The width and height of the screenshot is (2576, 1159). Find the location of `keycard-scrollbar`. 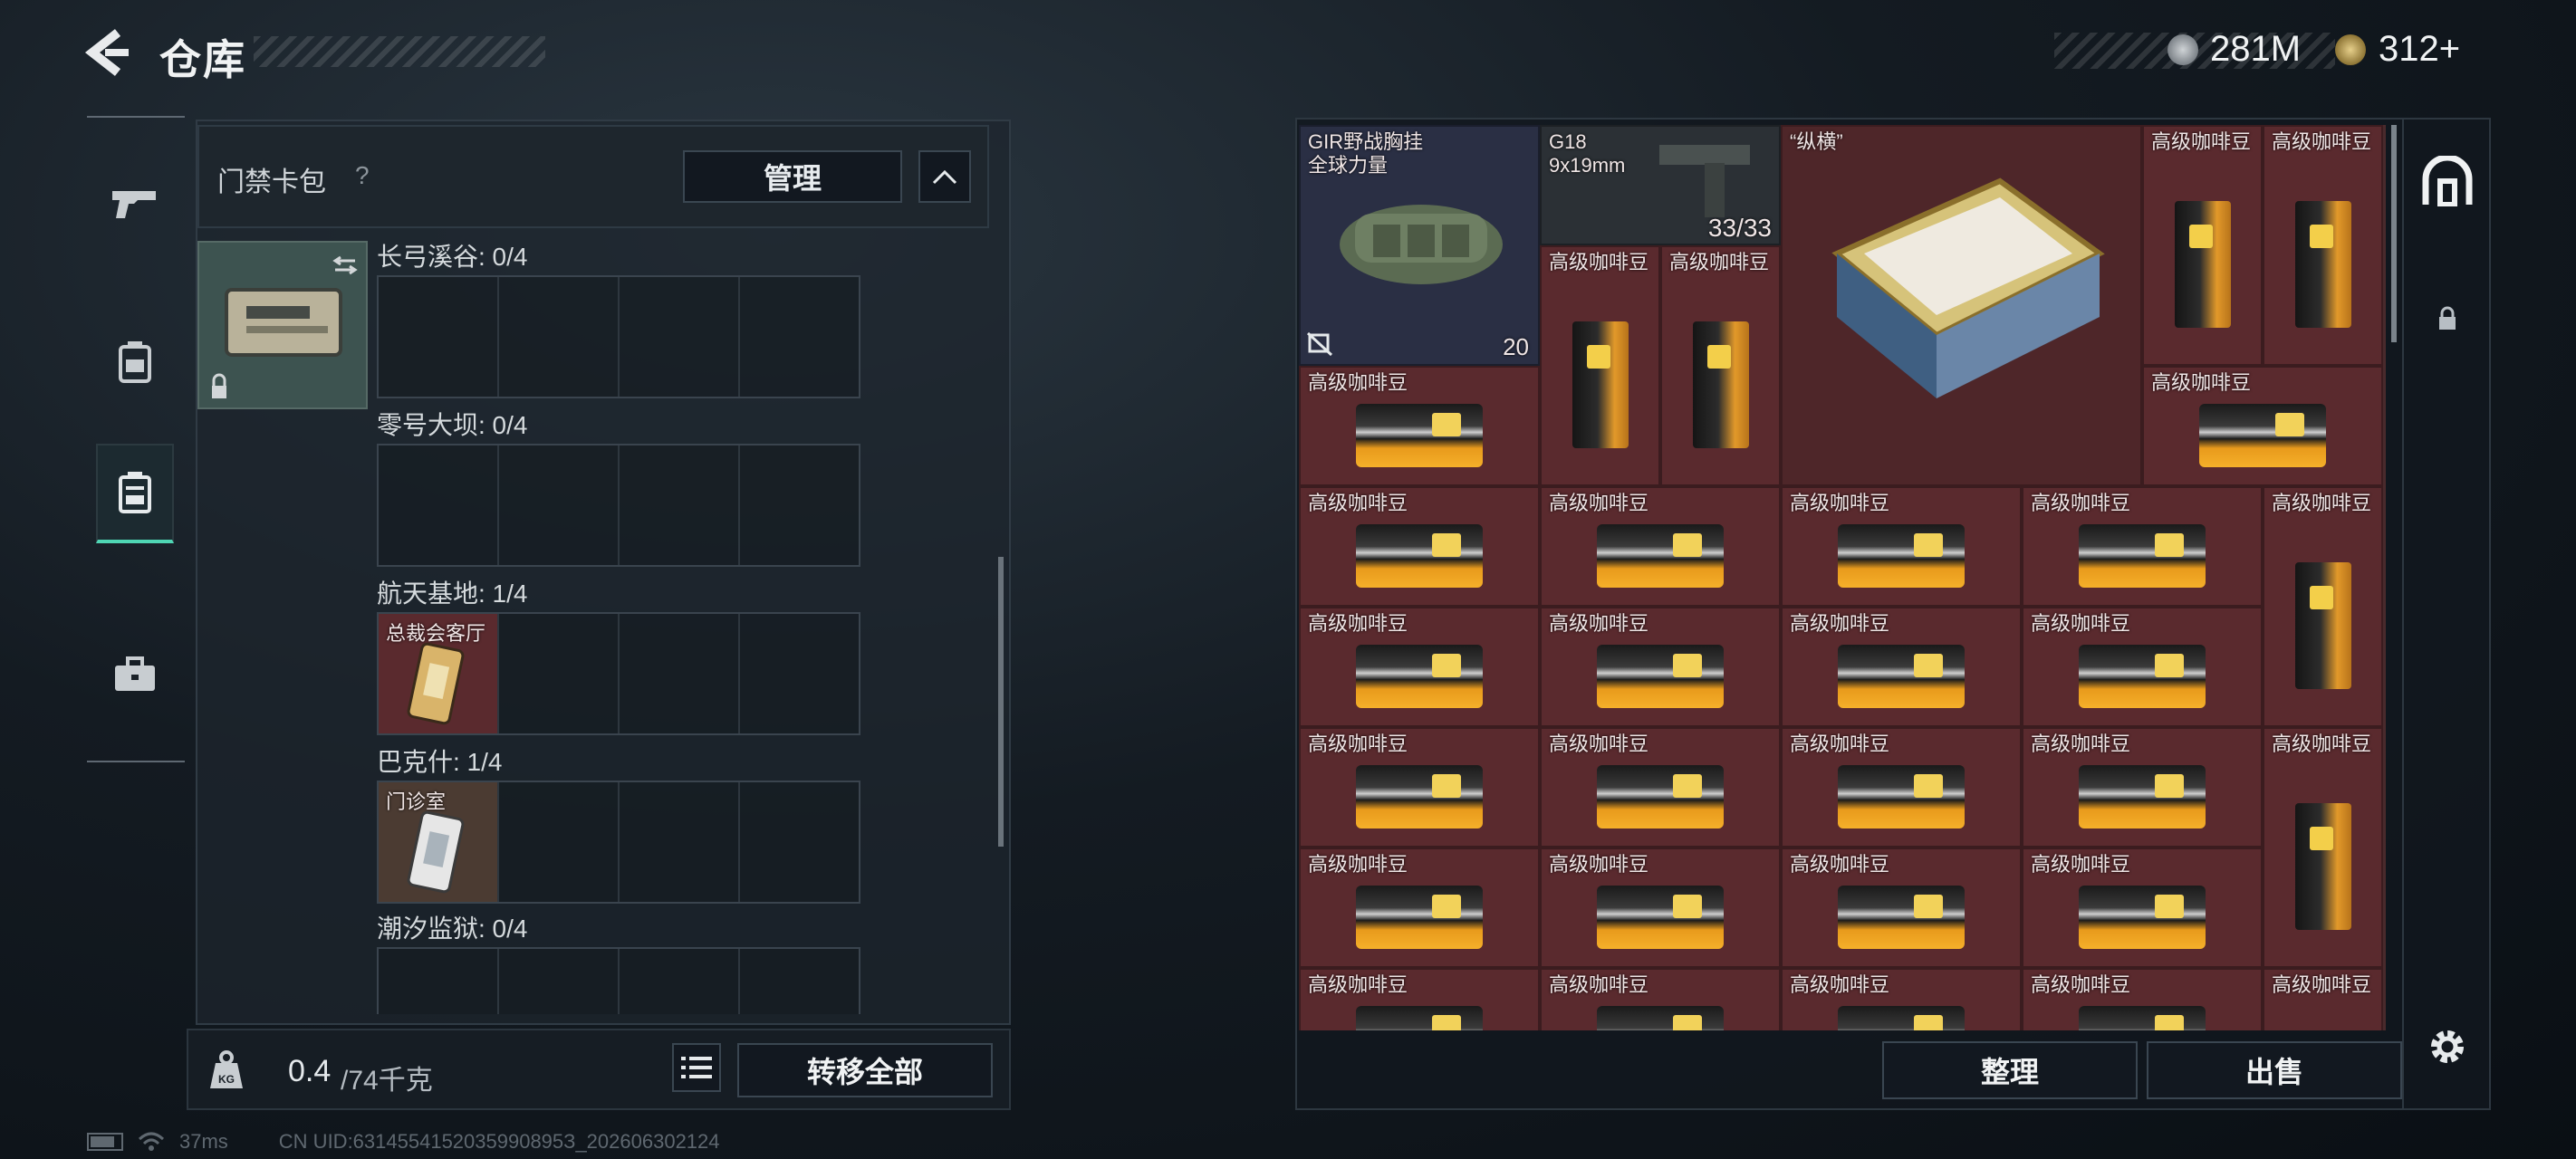

keycard-scrollbar is located at coordinates (1001, 702).